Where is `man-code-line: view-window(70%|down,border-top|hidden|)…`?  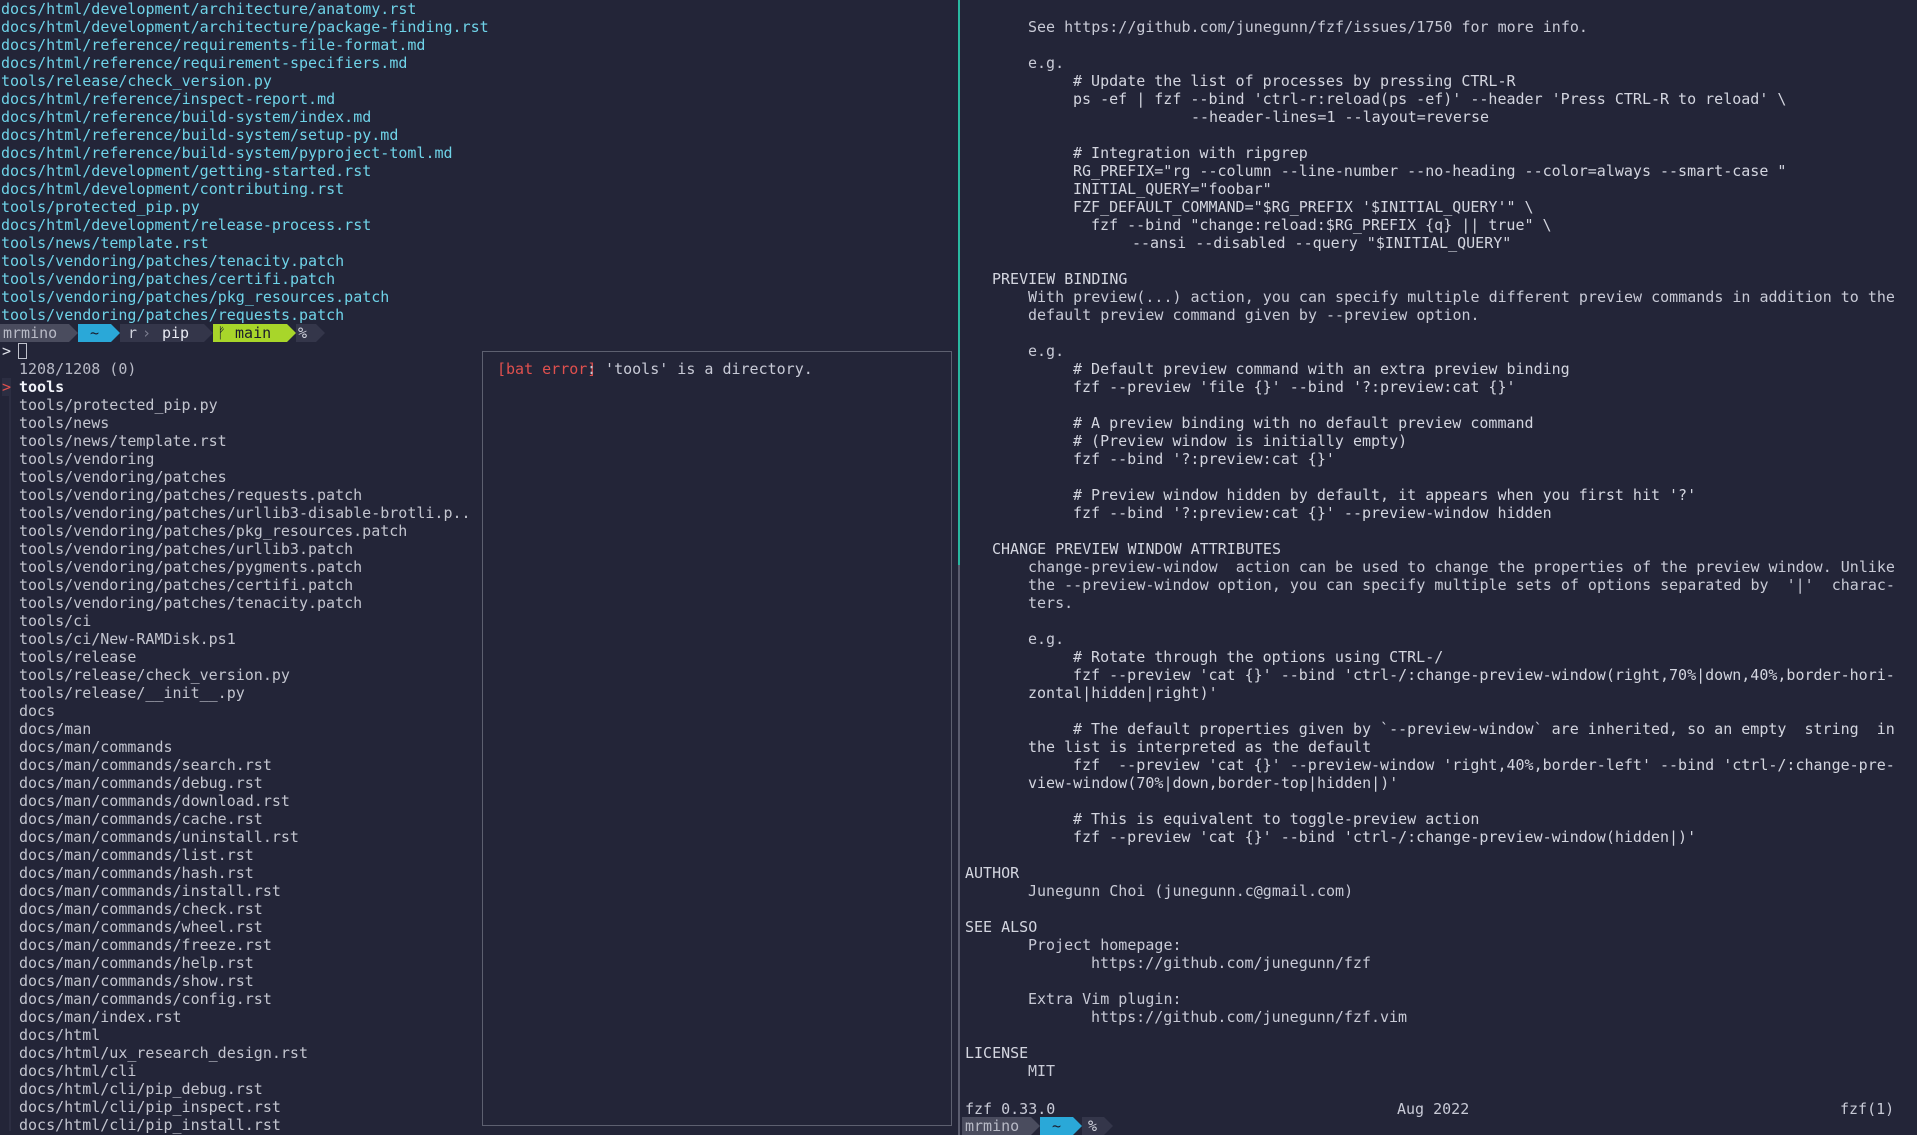 man-code-line: view-window(70%|down,border-top|hidden|)… is located at coordinates (1213, 783).